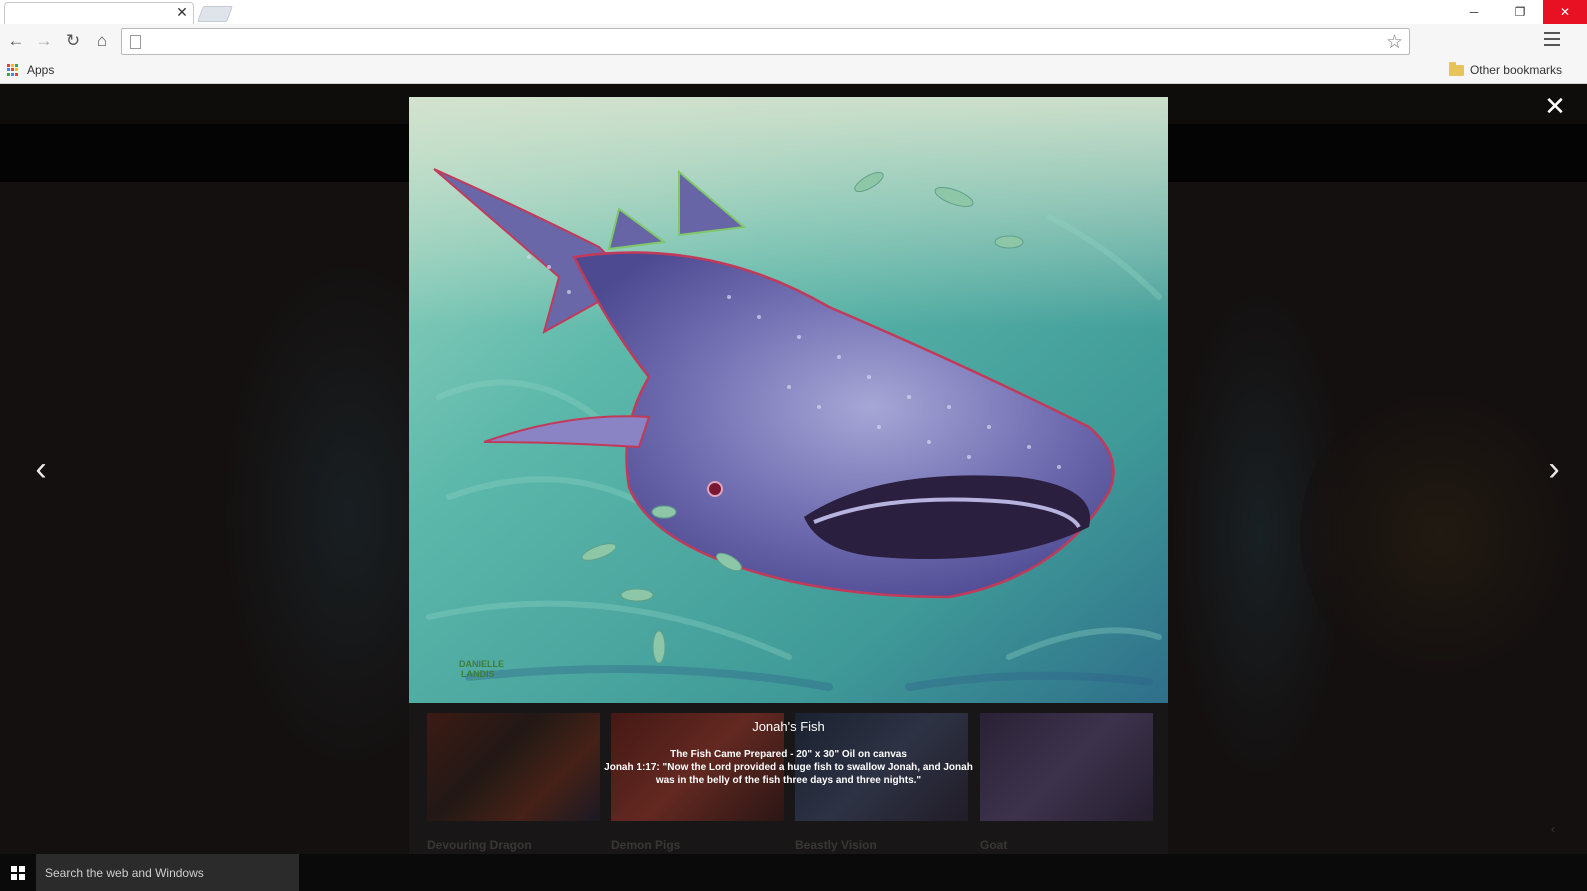 This screenshot has height=891, width=1587. Describe the element at coordinates (788, 726) in the screenshot. I see `artwork-title: Jonah's Fish` at that location.